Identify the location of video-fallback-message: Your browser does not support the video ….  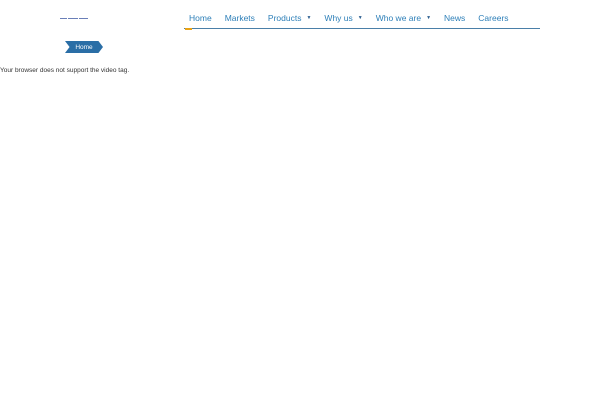
(65, 70).